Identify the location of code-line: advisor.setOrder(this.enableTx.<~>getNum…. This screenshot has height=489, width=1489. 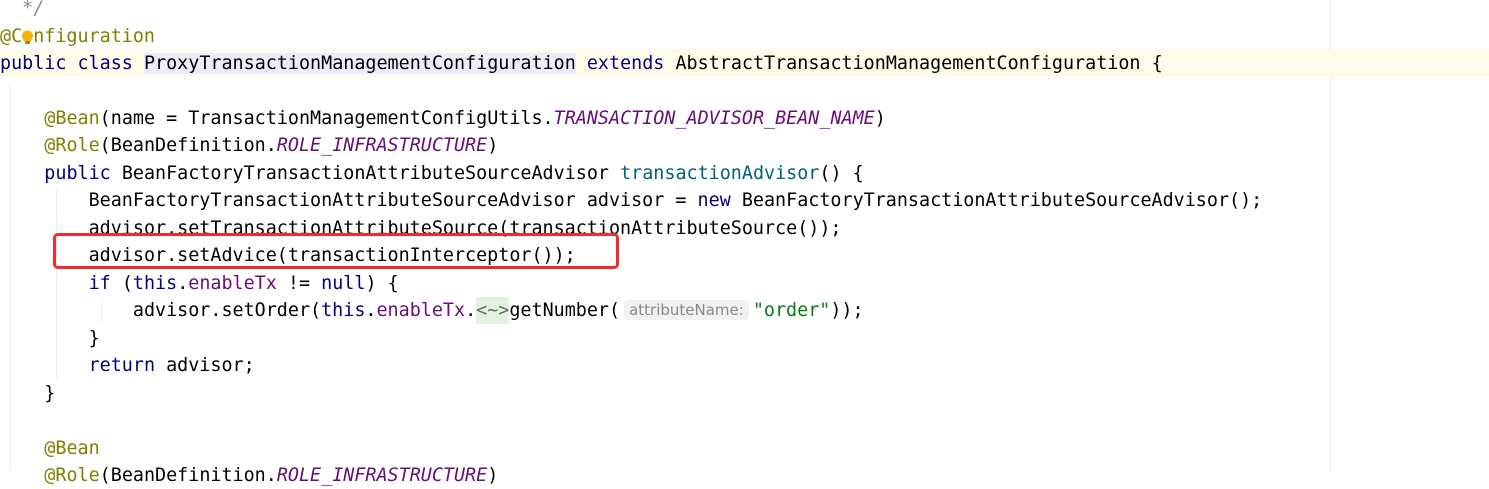
(665, 310).